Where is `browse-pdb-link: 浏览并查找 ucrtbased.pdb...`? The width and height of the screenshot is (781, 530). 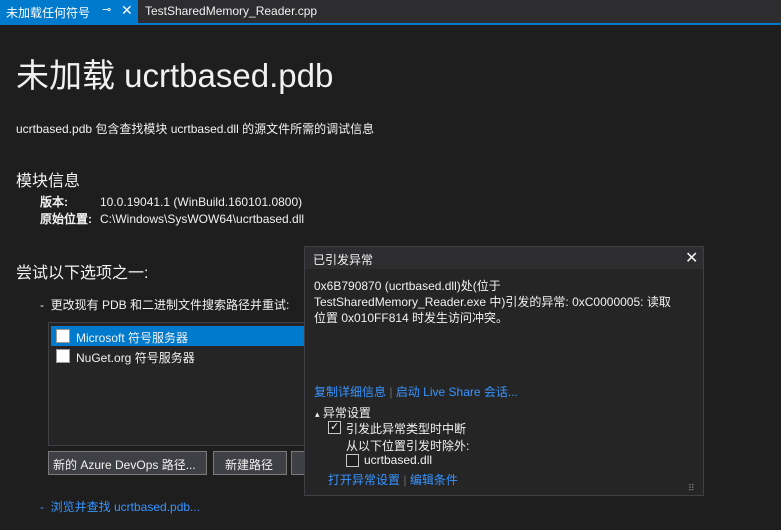 browse-pdb-link: 浏览并查找 ucrtbased.pdb... is located at coordinates (125, 507).